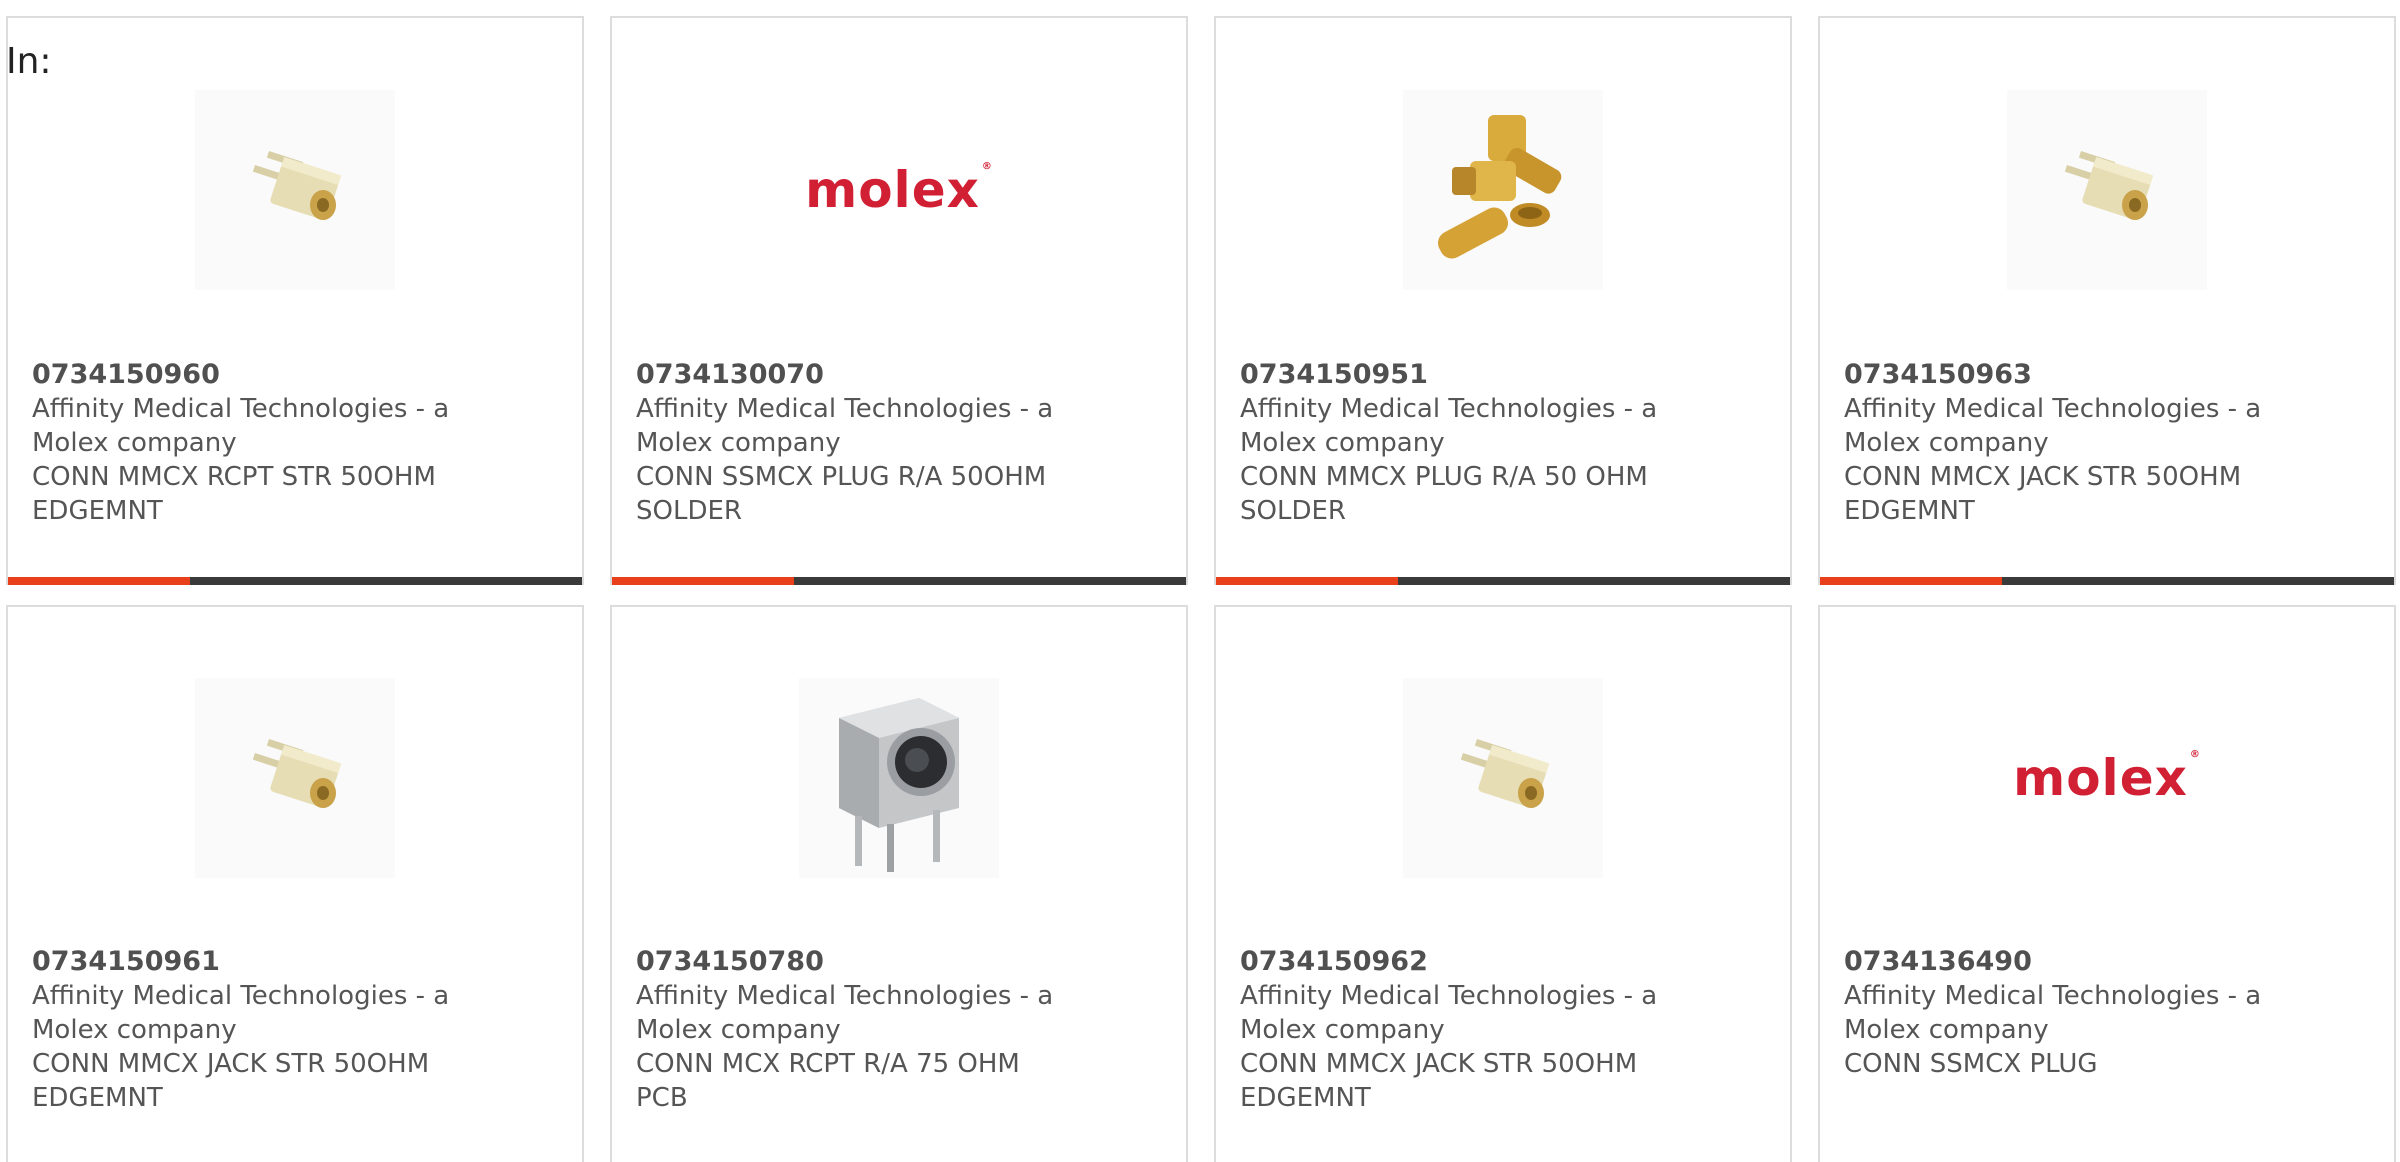 This screenshot has height=1162, width=2400. I want to click on filter-label: In:, so click(29, 61).